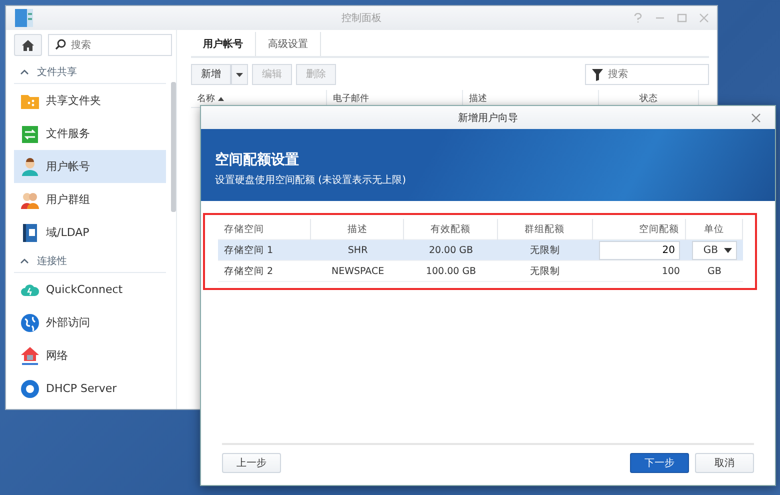 This screenshot has height=495, width=780. Describe the element at coordinates (714, 250) in the screenshot. I see `unit-dropdown: GB` at that location.